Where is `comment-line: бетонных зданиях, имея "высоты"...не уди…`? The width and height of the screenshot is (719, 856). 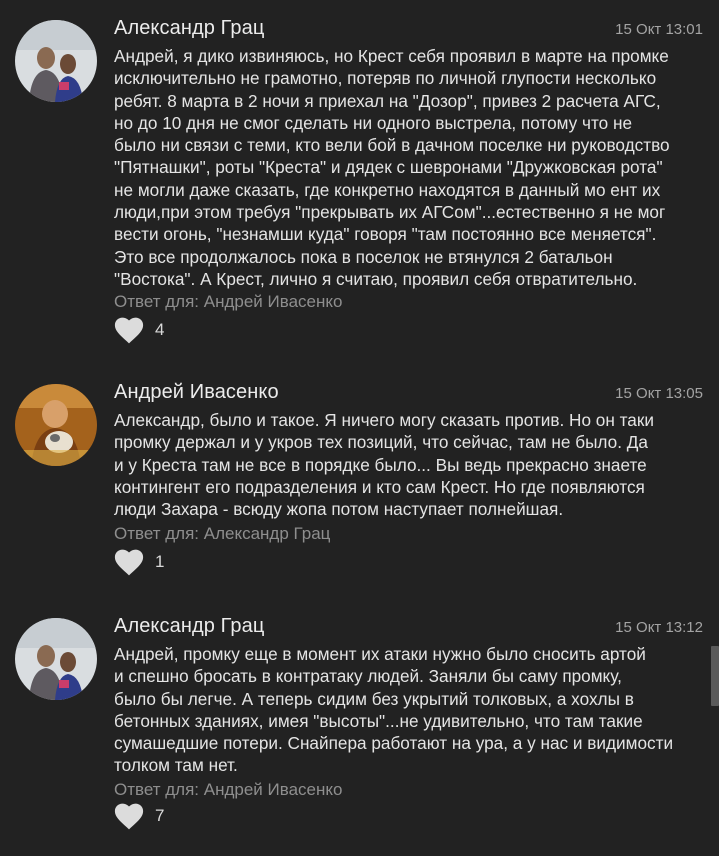 comment-line: бетонных зданиях, имея "высоты"...не уди… is located at coordinates (378, 720).